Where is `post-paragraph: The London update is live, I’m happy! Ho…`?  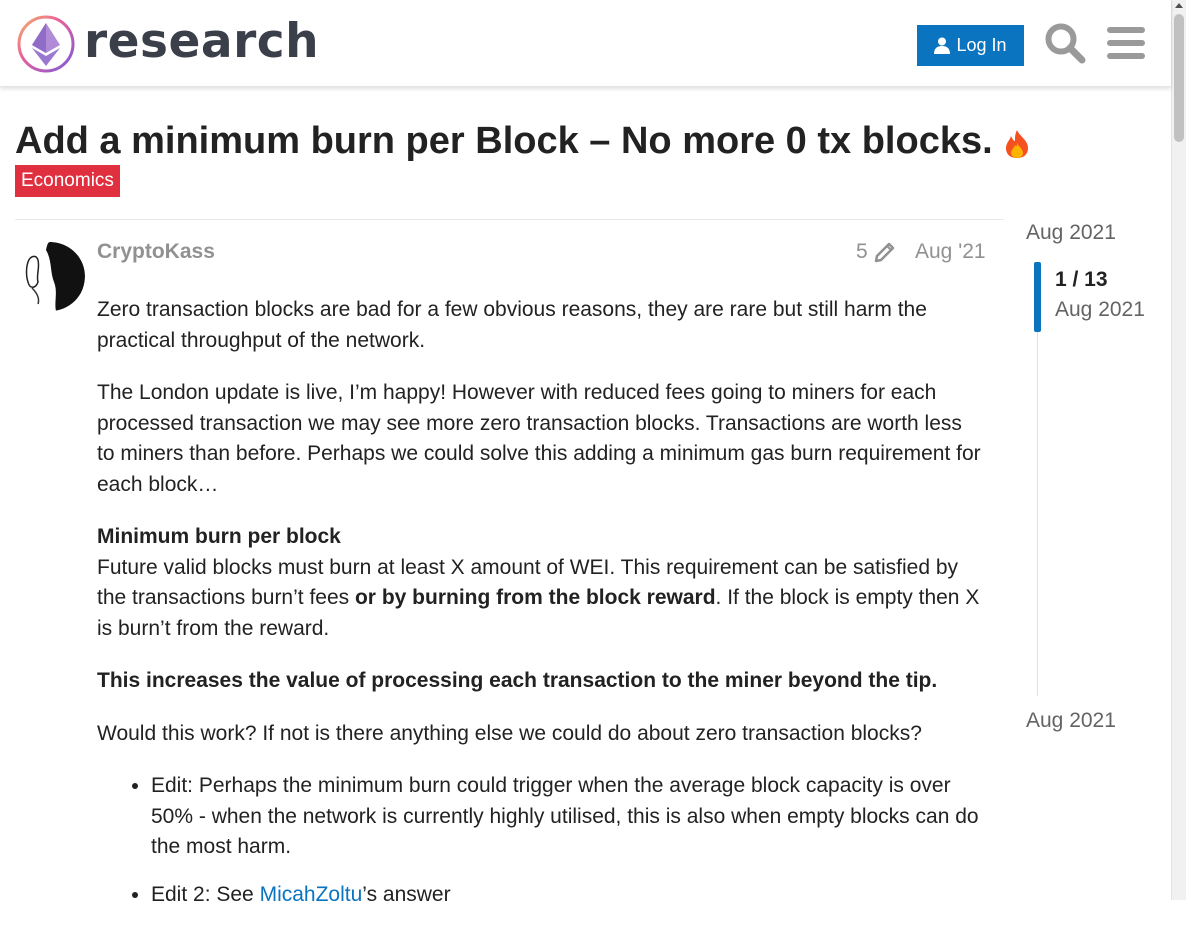
post-paragraph: The London update is live, I’m happy! Ho… is located at coordinates (539, 438).